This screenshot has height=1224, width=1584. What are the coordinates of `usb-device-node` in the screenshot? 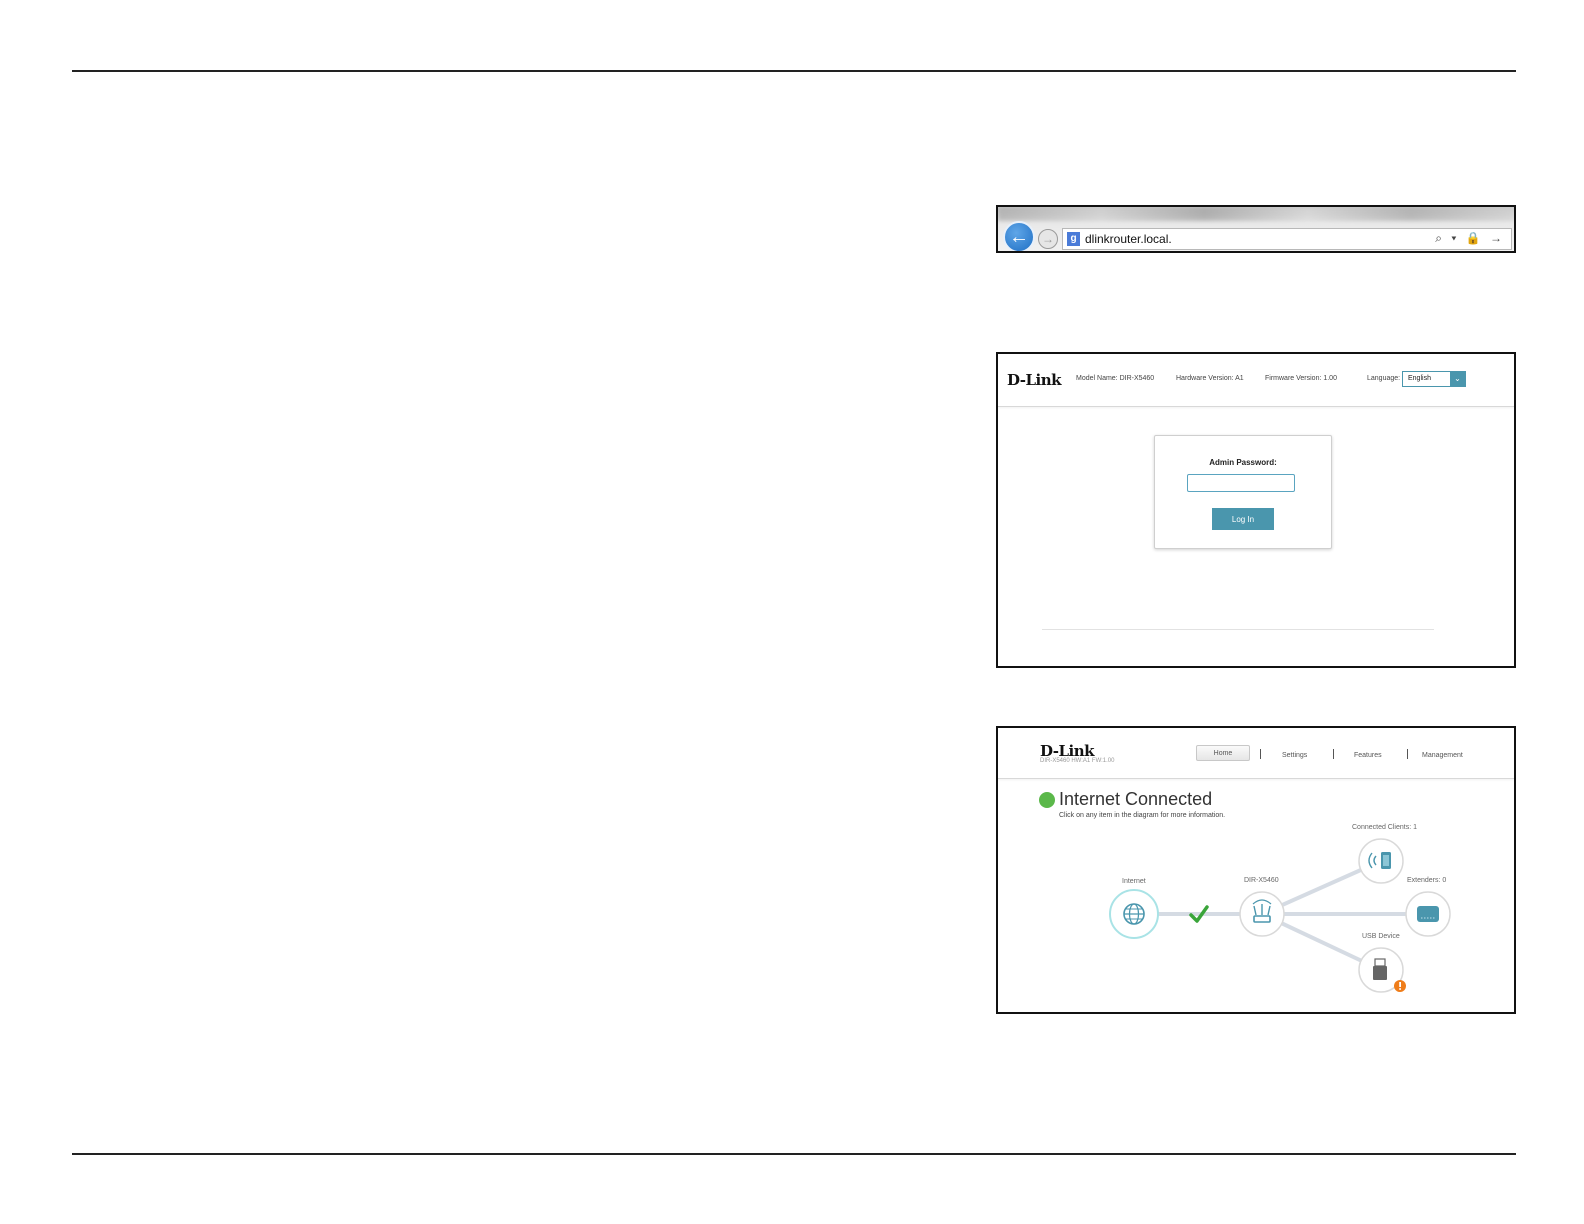 It's located at (1382, 970).